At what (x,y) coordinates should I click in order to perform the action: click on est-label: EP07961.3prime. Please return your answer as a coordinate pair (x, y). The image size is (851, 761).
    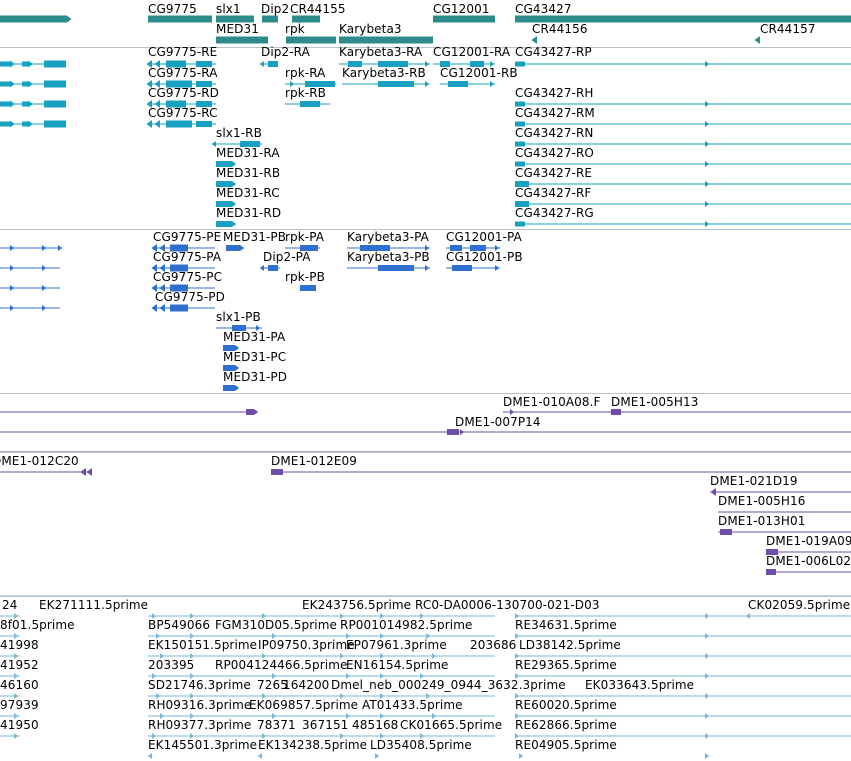
    Looking at the image, I should click on (396, 645).